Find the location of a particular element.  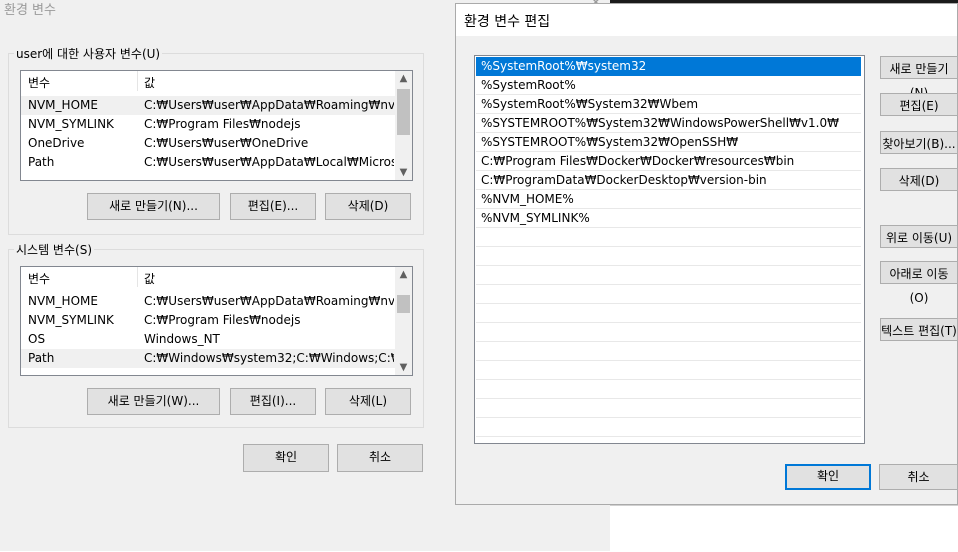

dialog-title-bar: 환경 변수 편집 is located at coordinates (706, 20).